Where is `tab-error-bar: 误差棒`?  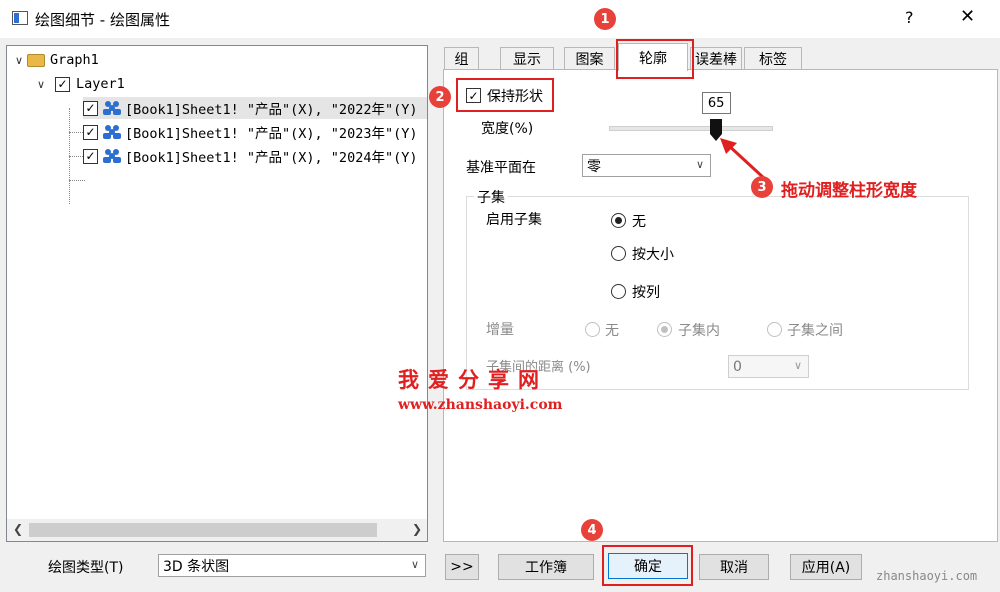
tab-error-bar: 误差棒 is located at coordinates (716, 58).